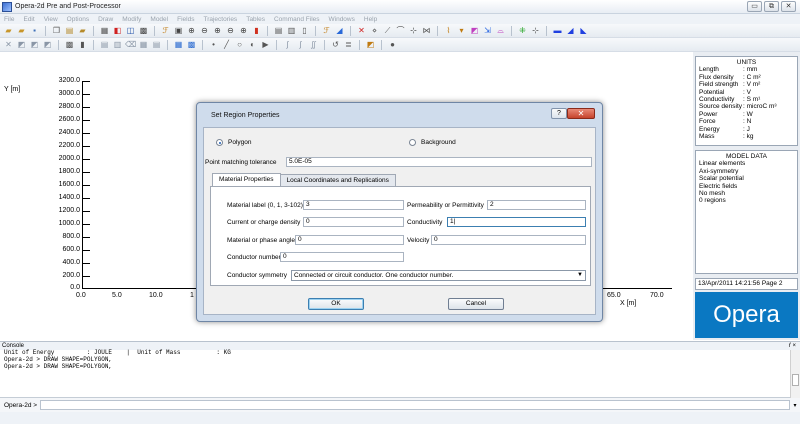  Describe the element at coordinates (387, 30) in the screenshot. I see `line-icon: ⟋` at that location.